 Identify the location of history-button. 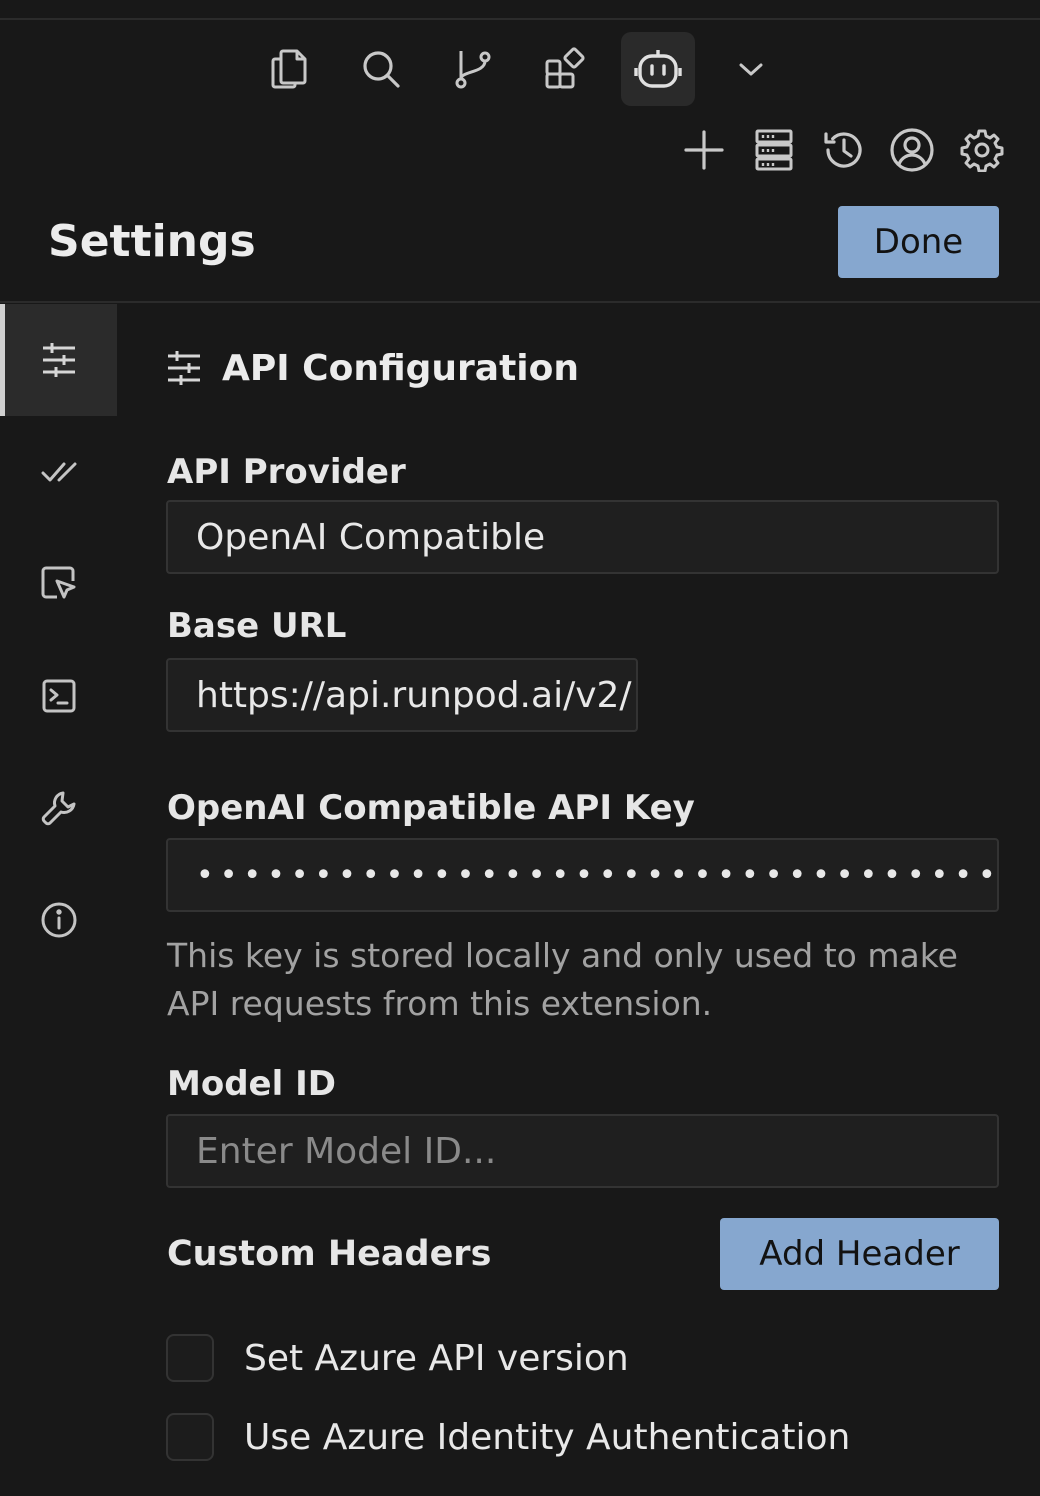
(844, 150).